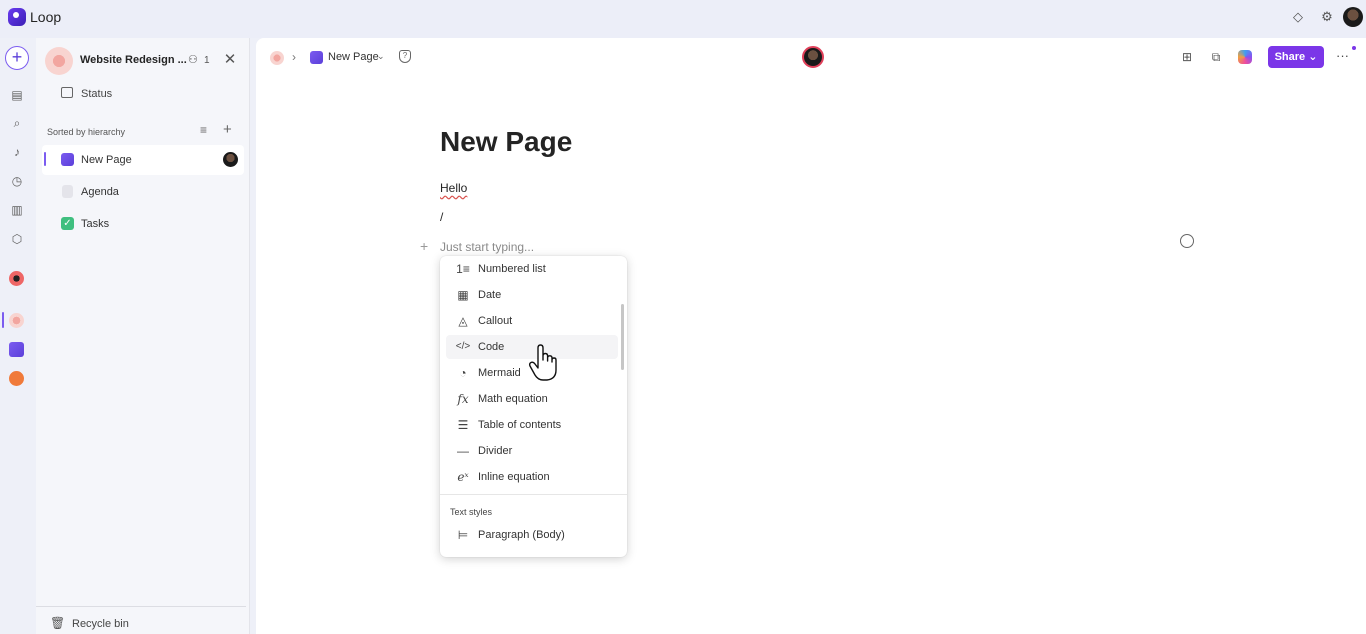 The width and height of the screenshot is (1366, 634). I want to click on sidebar-item-label: Agenda, so click(100, 192).